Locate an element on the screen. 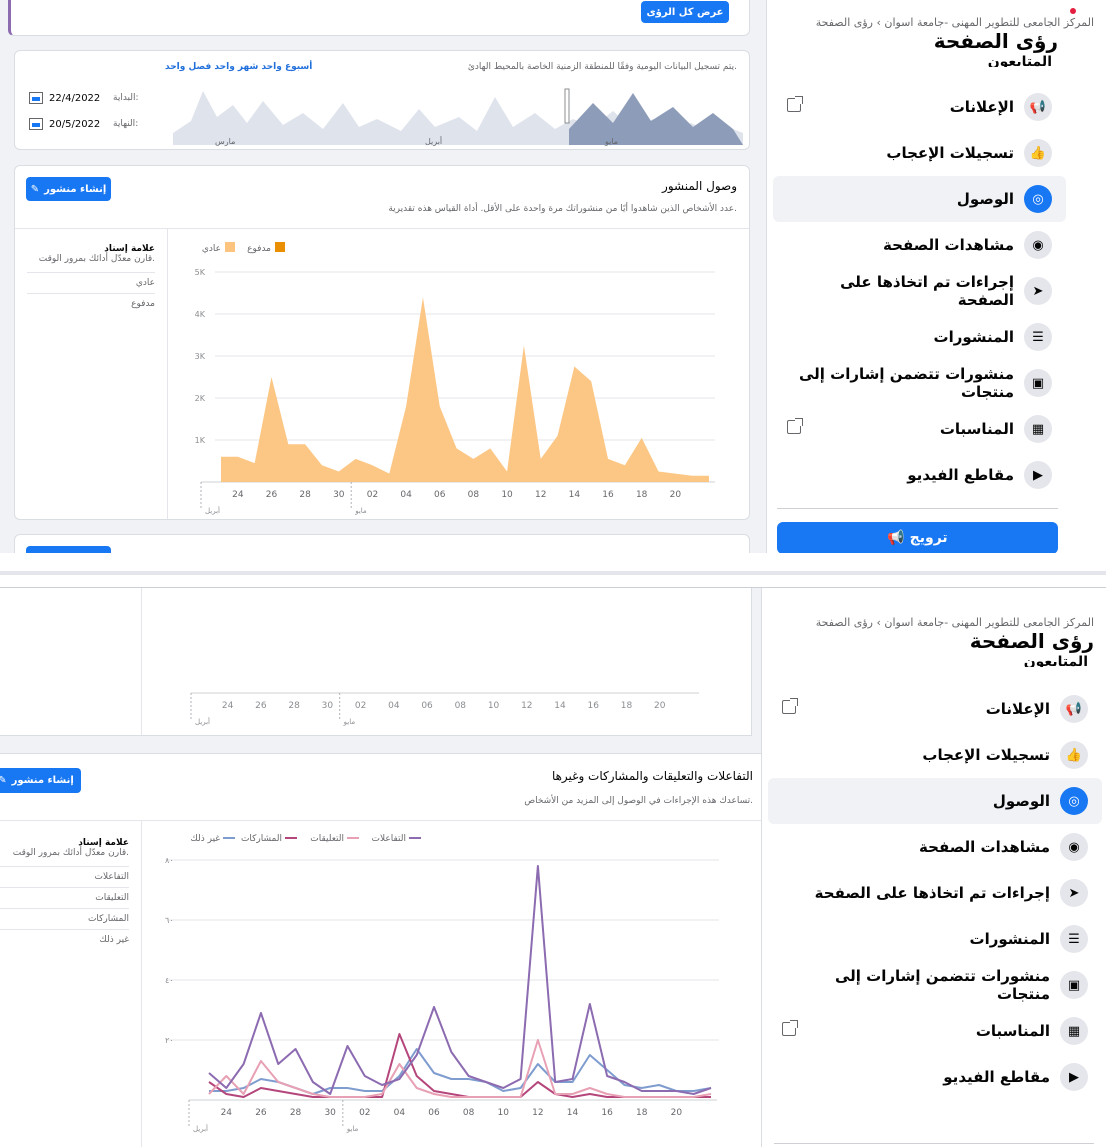 This screenshot has height=1147, width=1106. shopping-tag-icon: ▣ is located at coordinates (1038, 383).